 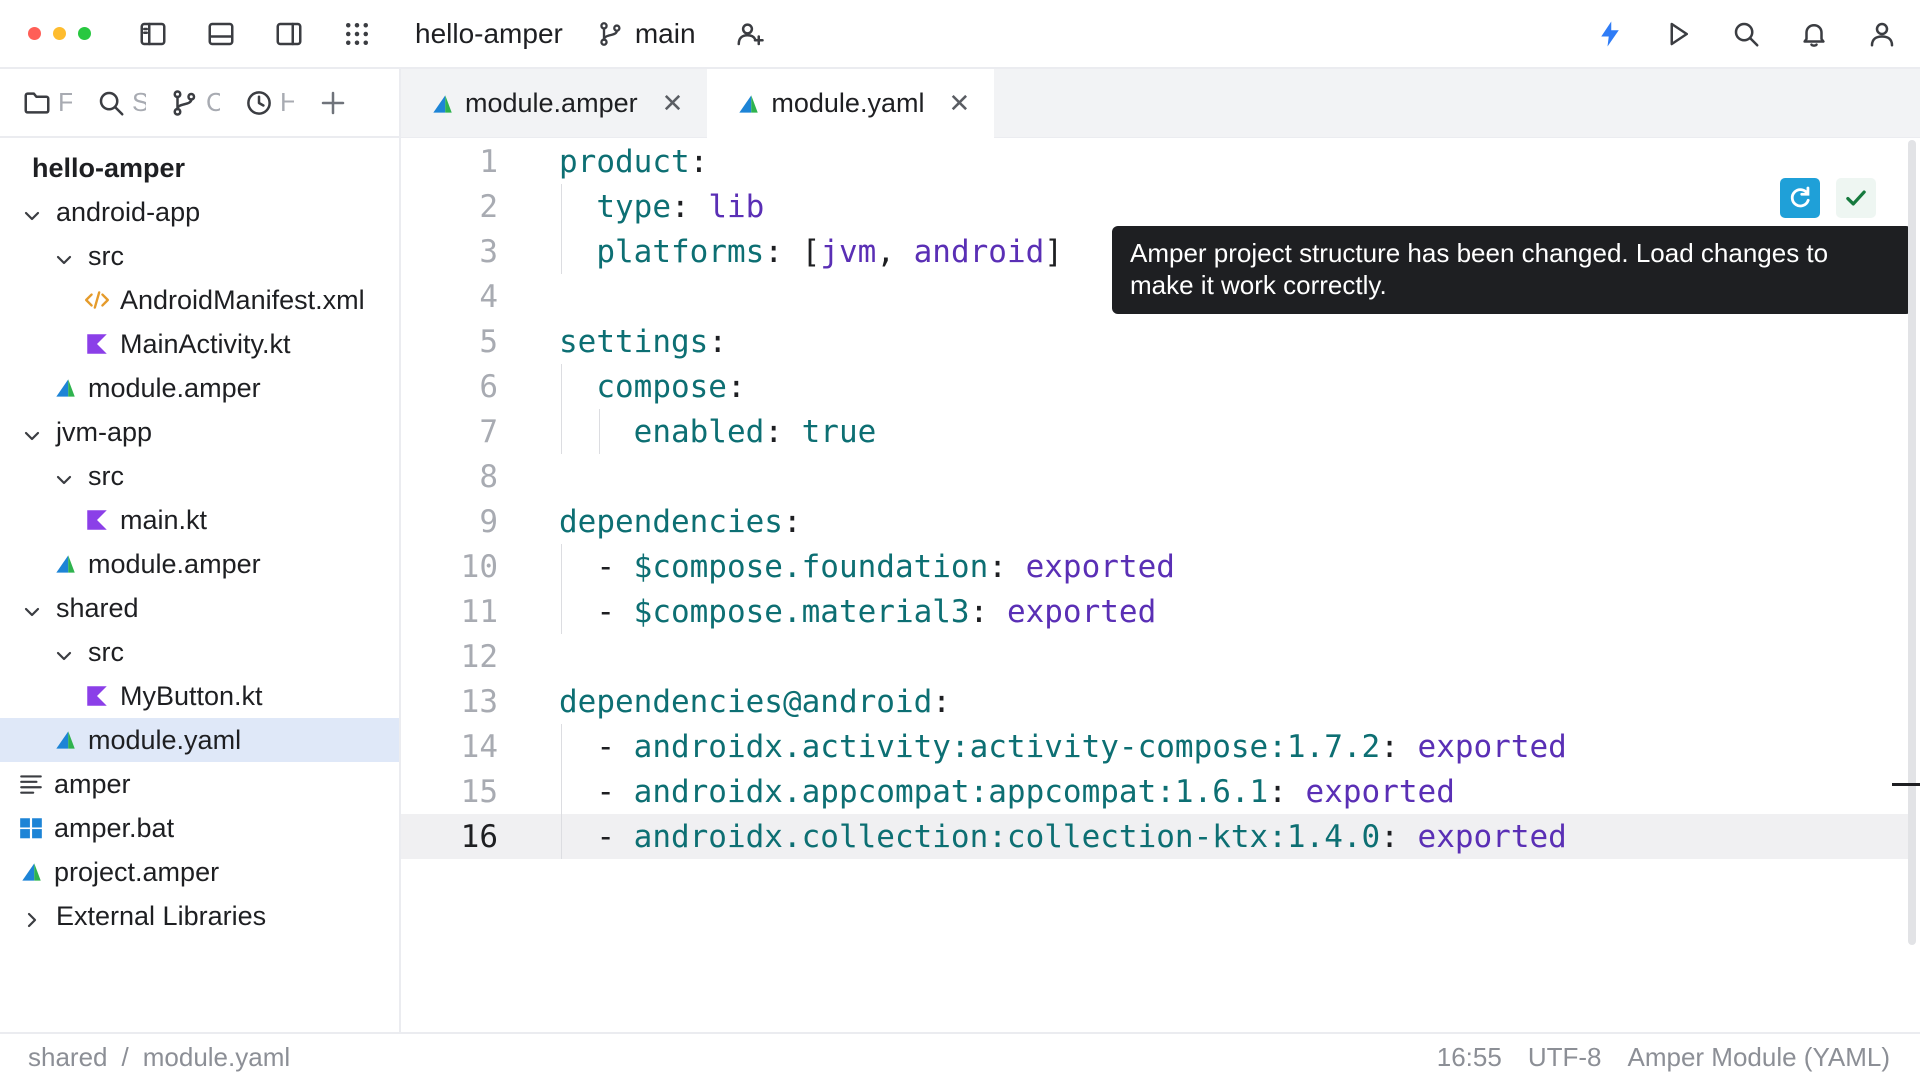 I want to click on tree-item: main.kt, so click(x=199, y=520).